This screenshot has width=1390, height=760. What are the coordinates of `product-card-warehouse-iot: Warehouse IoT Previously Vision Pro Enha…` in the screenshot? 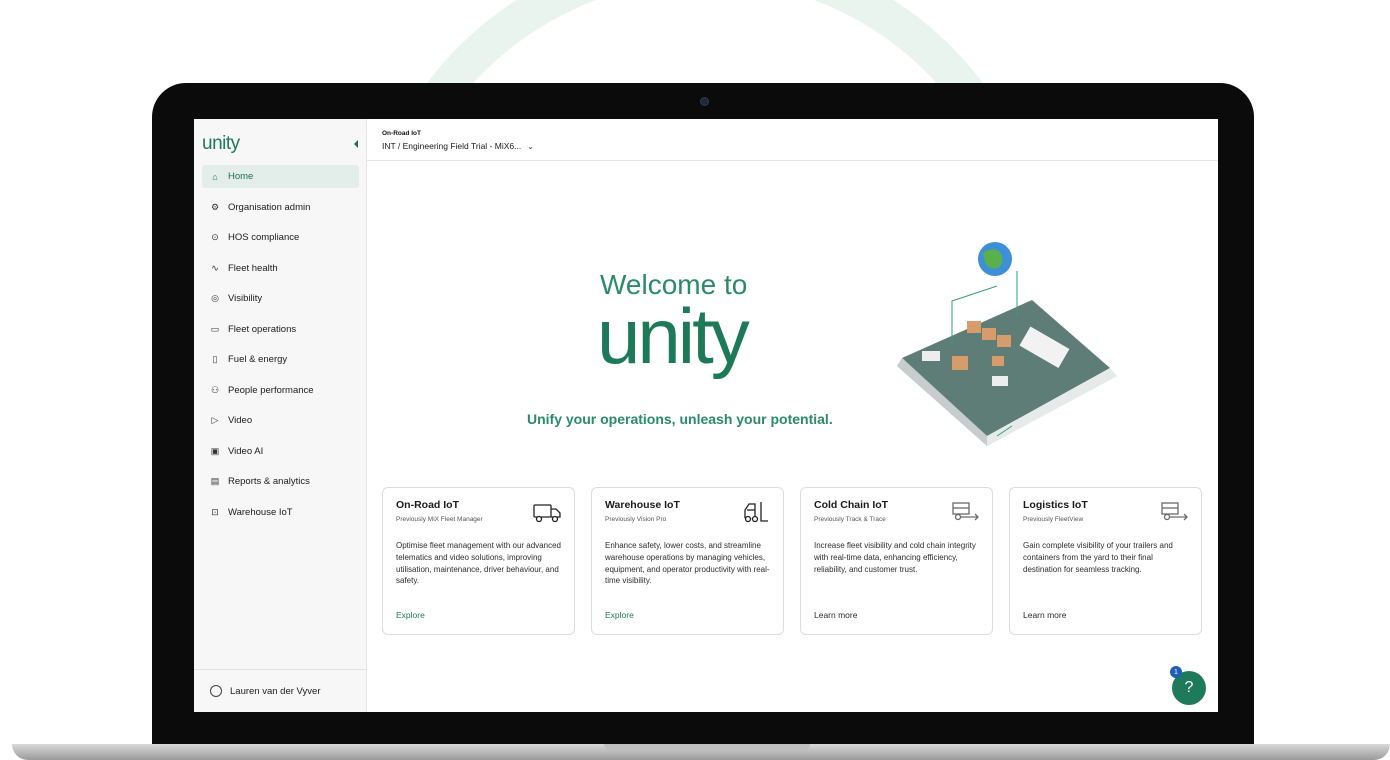 It's located at (687, 561).